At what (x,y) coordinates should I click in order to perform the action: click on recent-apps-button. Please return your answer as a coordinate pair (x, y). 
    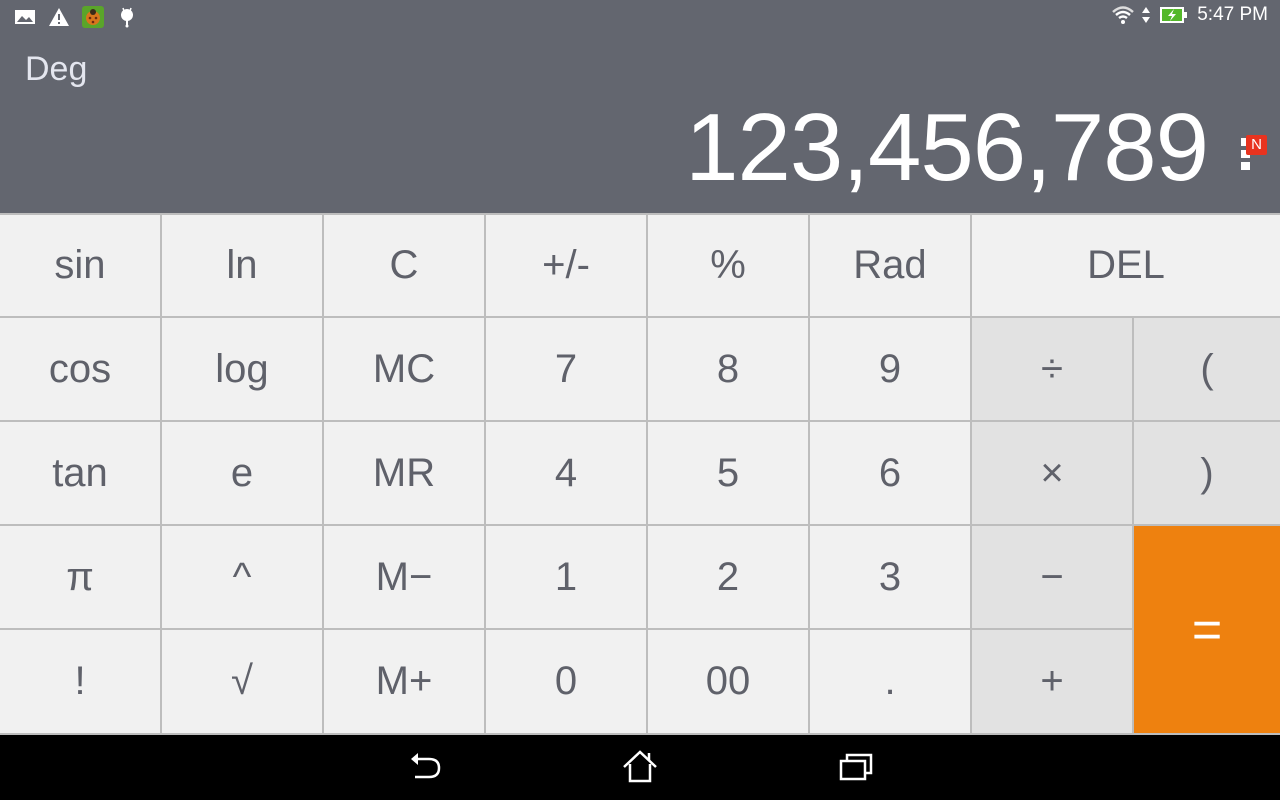
    Looking at the image, I should click on (856, 767).